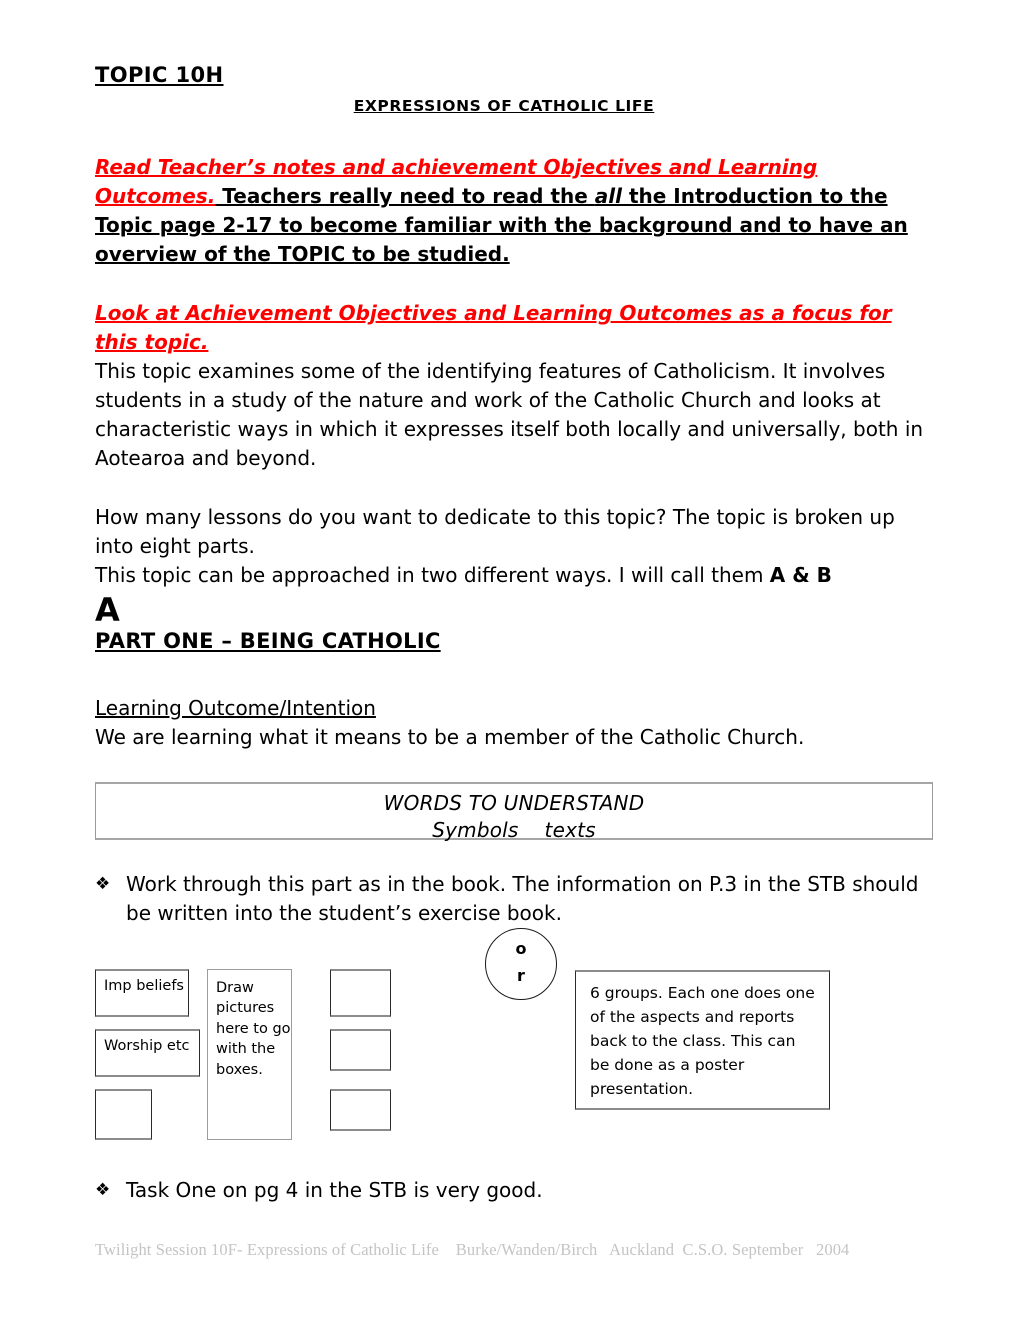 This screenshot has width=1020, height=1320. I want to click on section-letter: A, so click(107, 610).